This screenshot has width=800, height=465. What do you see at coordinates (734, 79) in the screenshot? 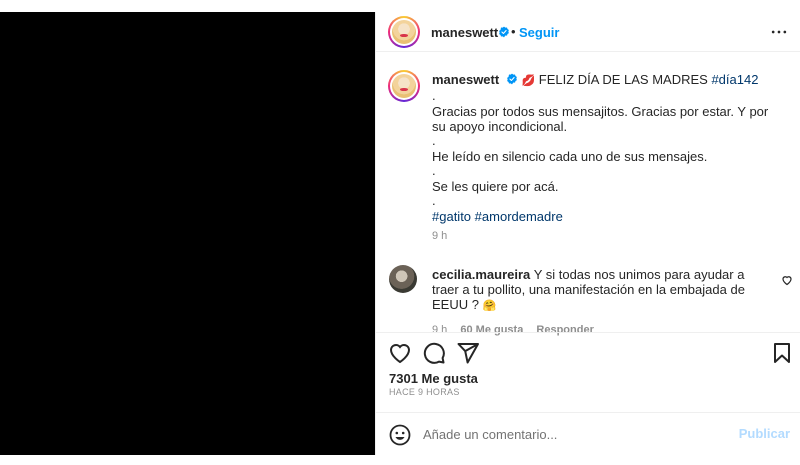
I see `hashtag-link: #día142` at bounding box center [734, 79].